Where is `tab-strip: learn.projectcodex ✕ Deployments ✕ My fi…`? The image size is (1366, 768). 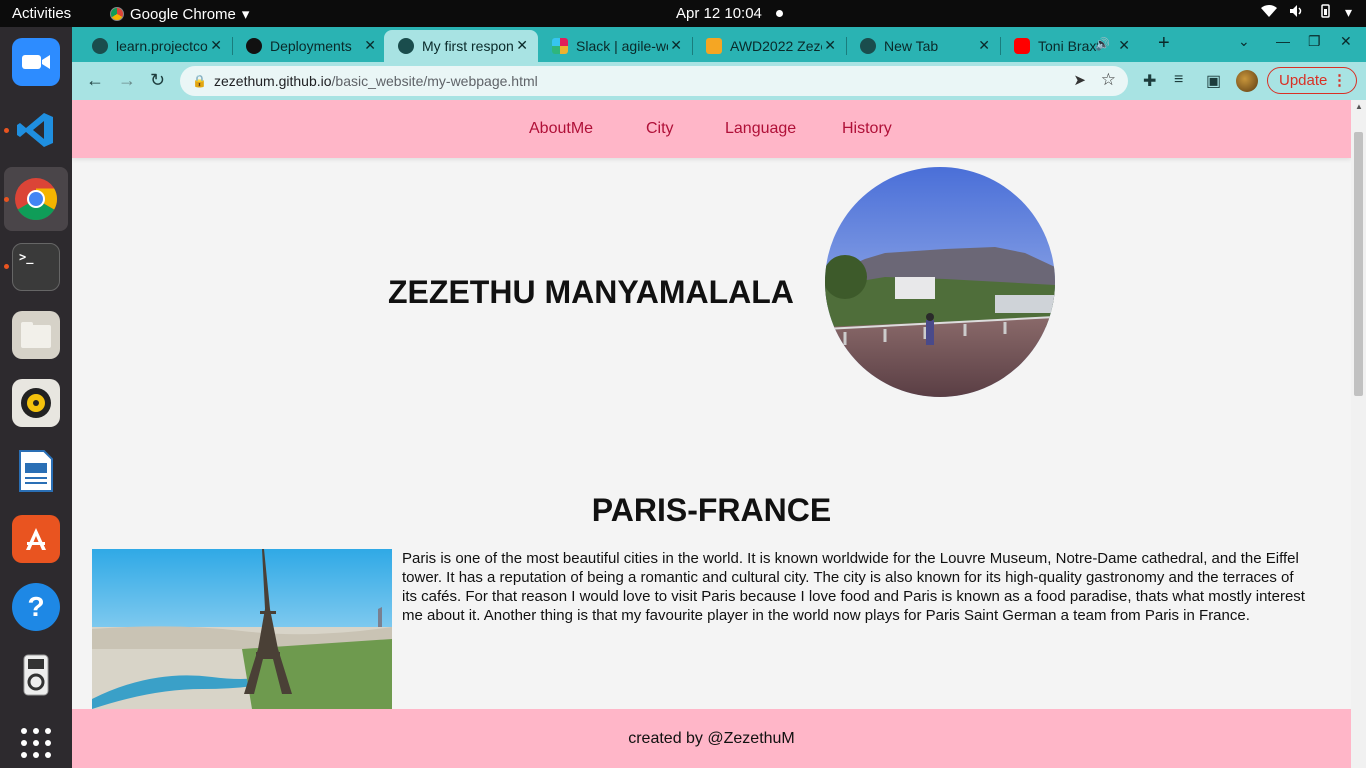 tab-strip: learn.projectcodex ✕ Deployments ✕ My fi… is located at coordinates (719, 44).